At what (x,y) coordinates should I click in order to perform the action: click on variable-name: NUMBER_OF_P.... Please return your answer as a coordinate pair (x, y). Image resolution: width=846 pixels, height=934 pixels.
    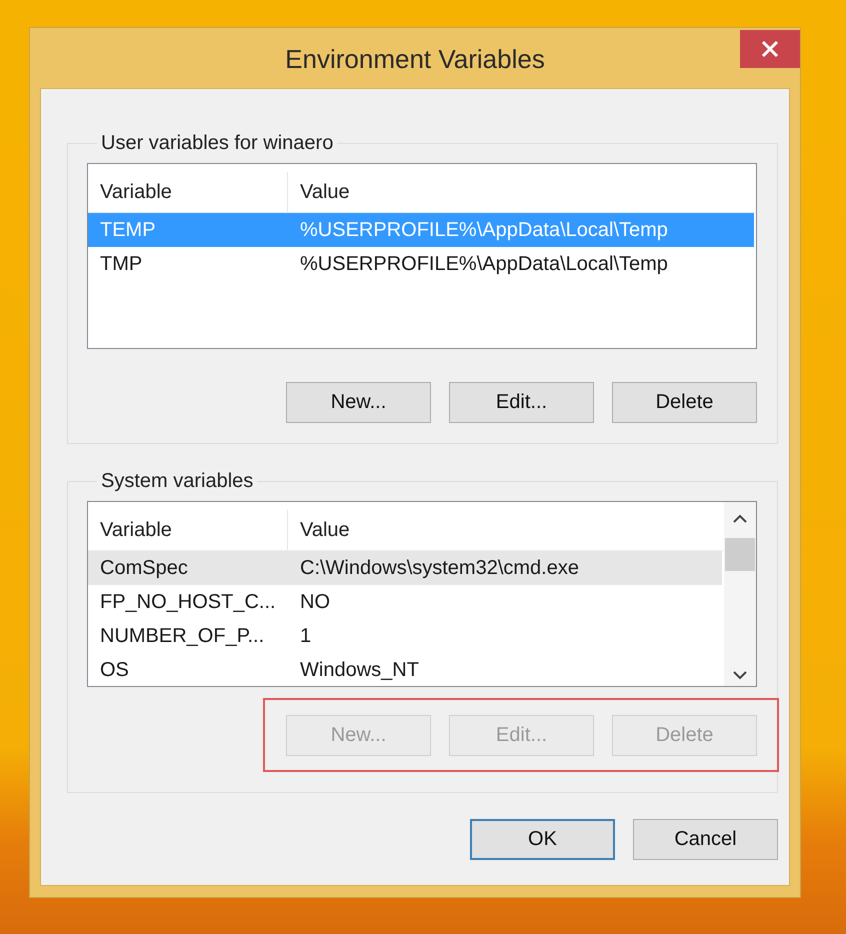
    Looking at the image, I should click on (182, 636).